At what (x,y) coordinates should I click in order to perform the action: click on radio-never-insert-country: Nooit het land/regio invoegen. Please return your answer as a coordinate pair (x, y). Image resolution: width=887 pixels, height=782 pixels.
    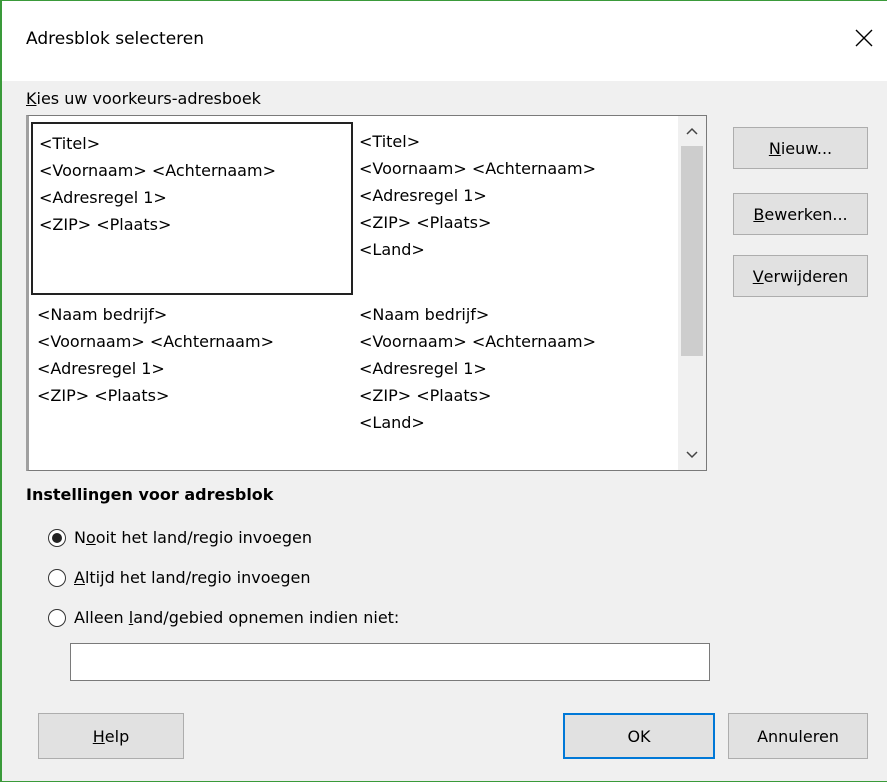
    Looking at the image, I should click on (180, 537).